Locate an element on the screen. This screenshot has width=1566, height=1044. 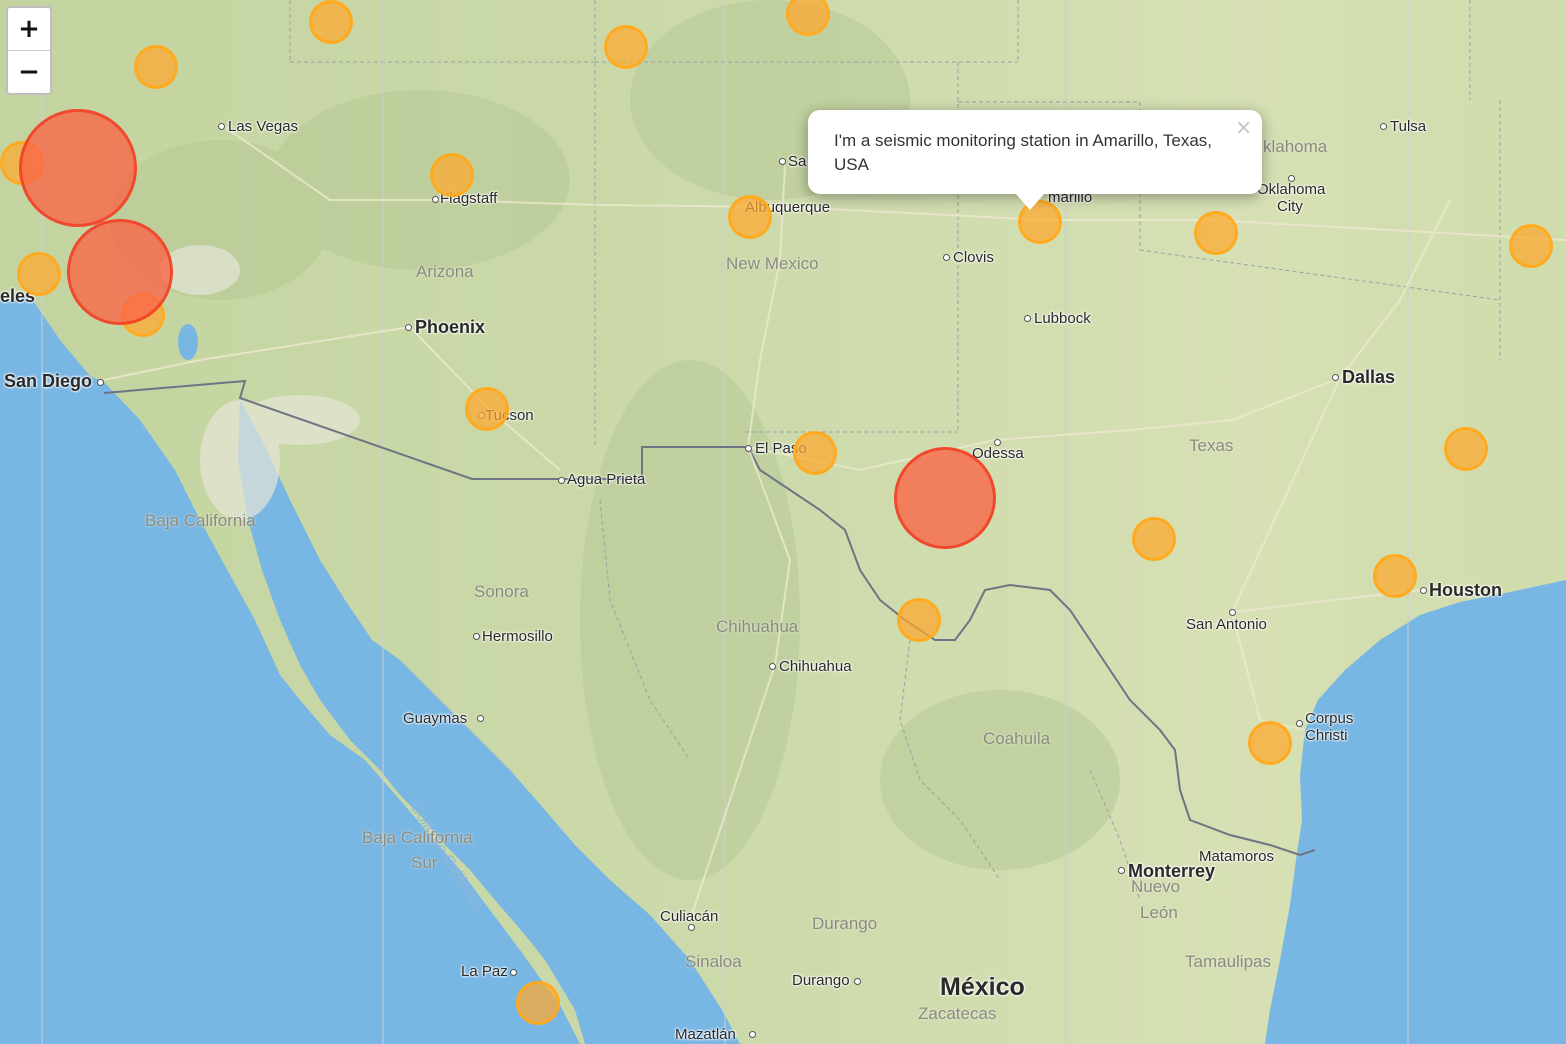
label-sonora: Sonora is located at coordinates (501, 591).